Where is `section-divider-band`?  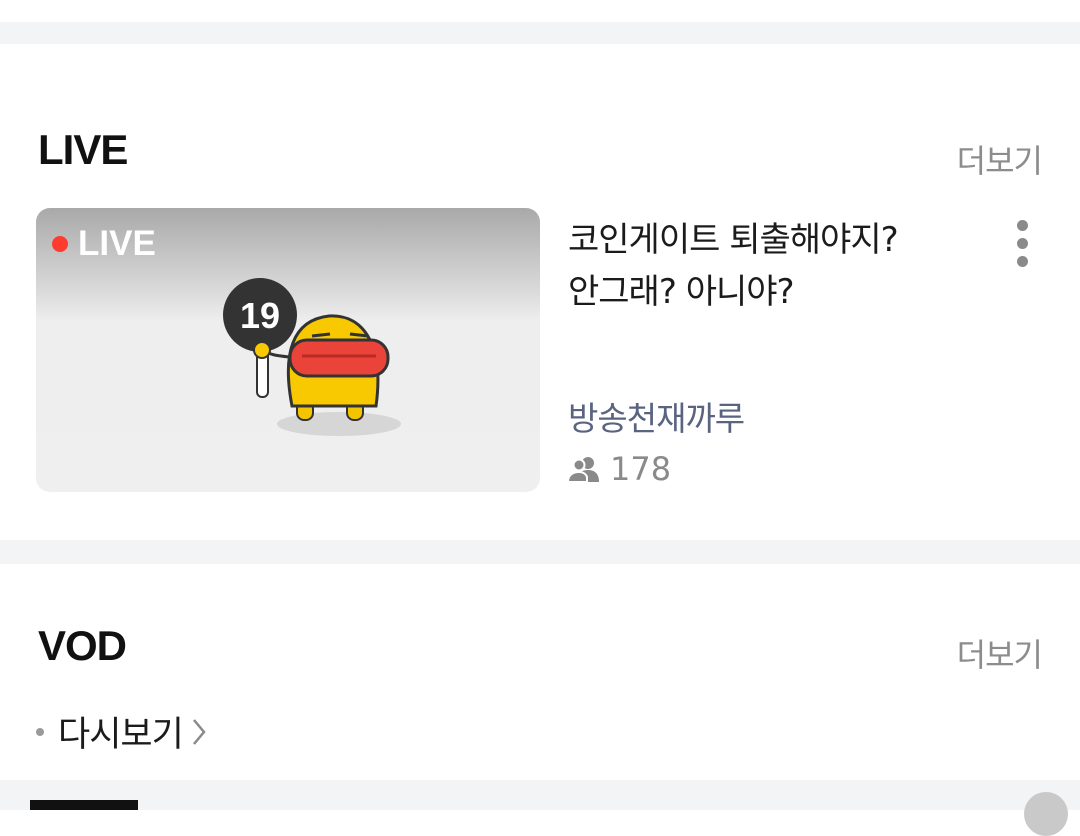
section-divider-band is located at coordinates (540, 552).